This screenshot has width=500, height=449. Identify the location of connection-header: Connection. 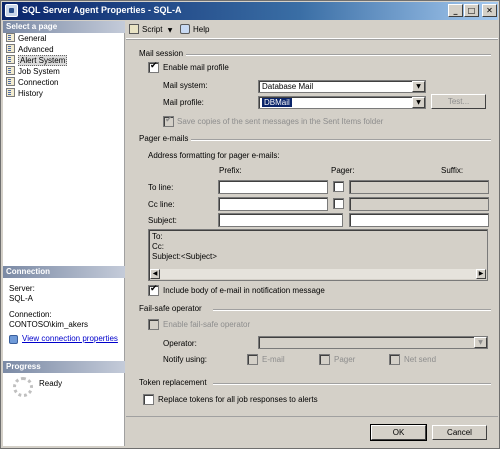
(64, 272).